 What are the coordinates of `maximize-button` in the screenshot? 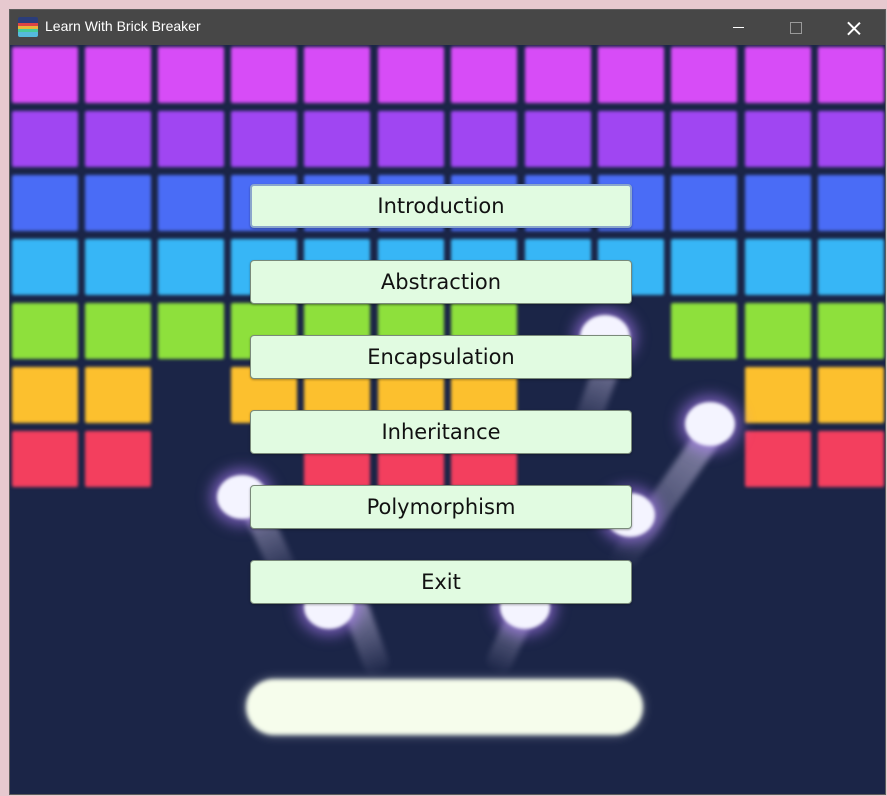 It's located at (796, 27).